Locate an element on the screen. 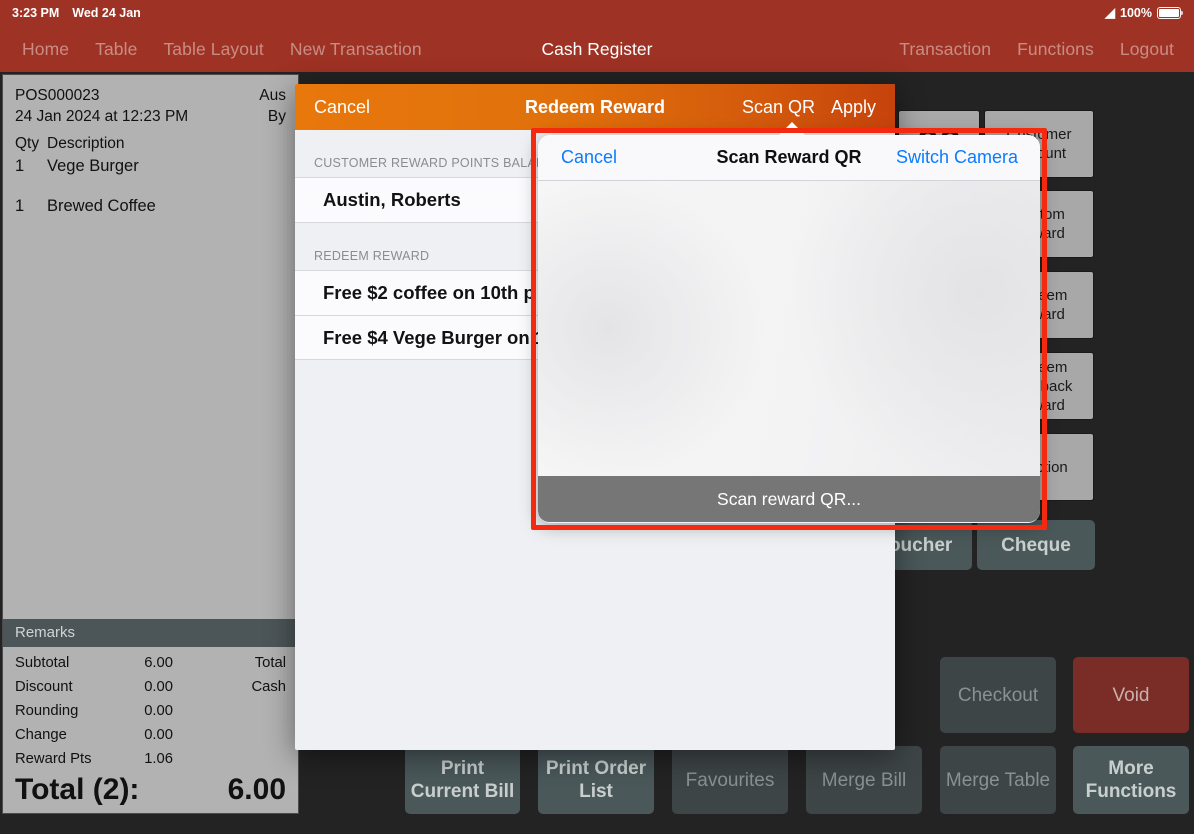  more-functions-button: More Functions is located at coordinates (1131, 780).